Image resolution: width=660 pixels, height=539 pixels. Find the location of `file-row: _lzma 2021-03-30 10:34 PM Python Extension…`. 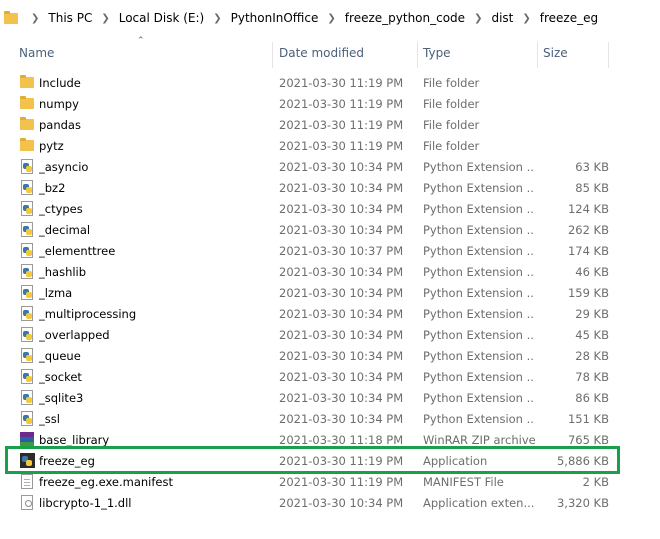

file-row: _lzma 2021-03-30 10:34 PM Python Extension… is located at coordinates (330, 292).